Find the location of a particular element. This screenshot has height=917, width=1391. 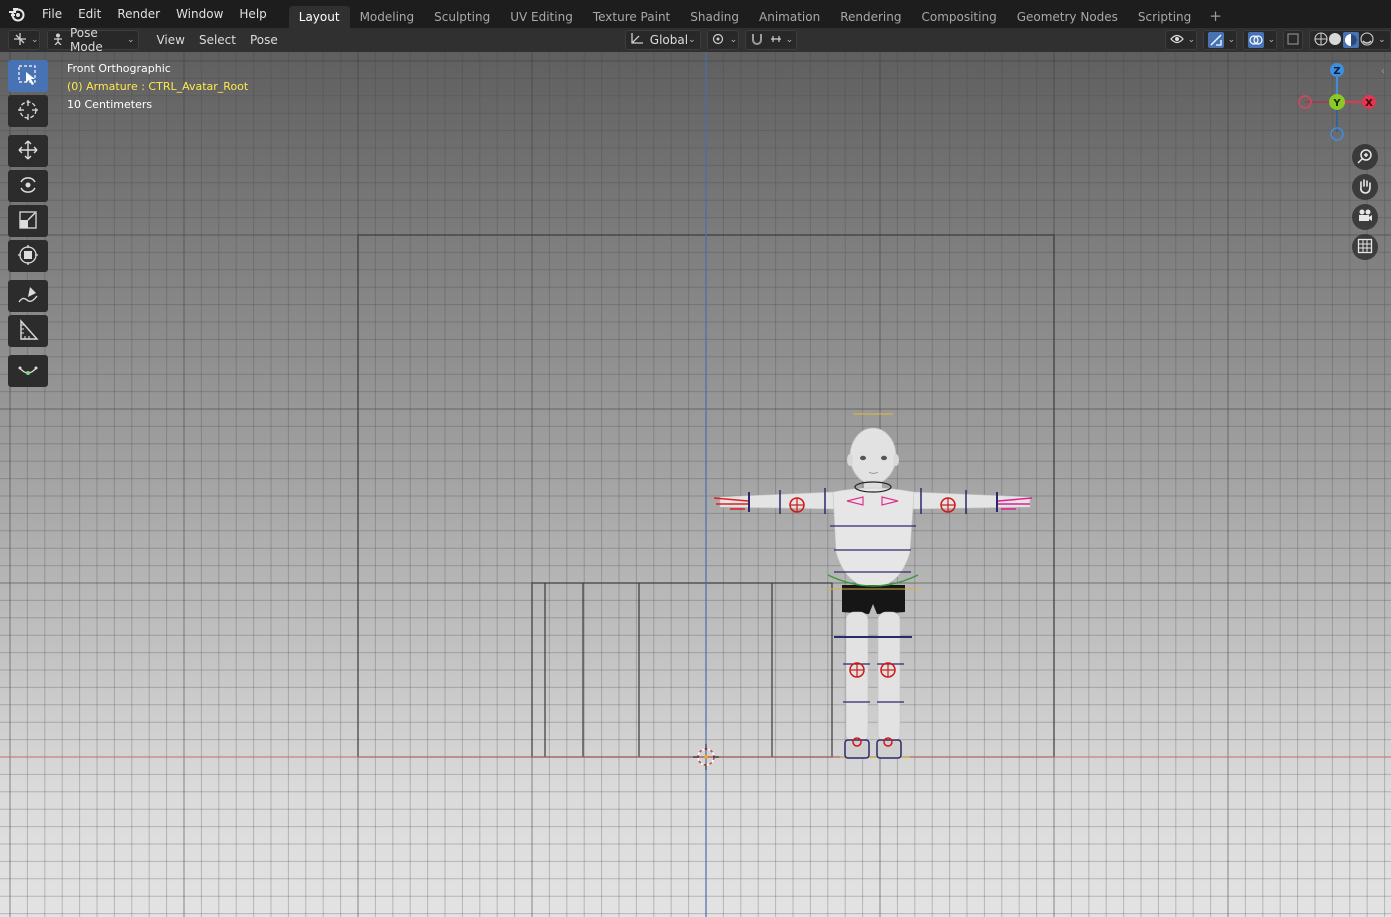

zoom-icon is located at coordinates (1365, 157).